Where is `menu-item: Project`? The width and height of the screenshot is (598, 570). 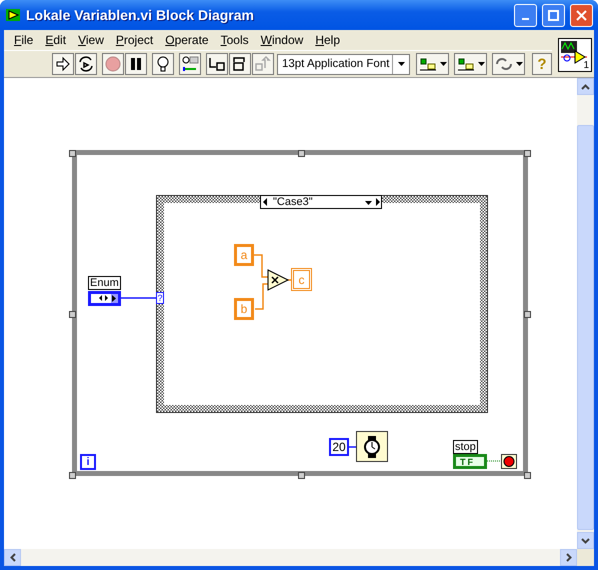
menu-item: Project is located at coordinates (135, 40).